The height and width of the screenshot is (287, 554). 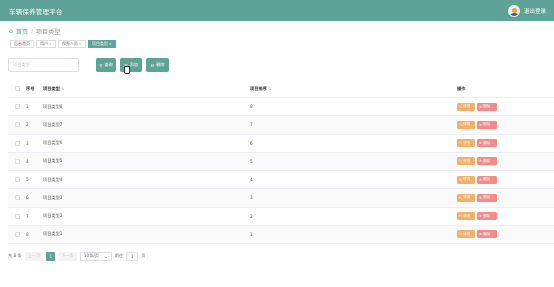 I want to click on select-all-checkbox, so click(x=17, y=88).